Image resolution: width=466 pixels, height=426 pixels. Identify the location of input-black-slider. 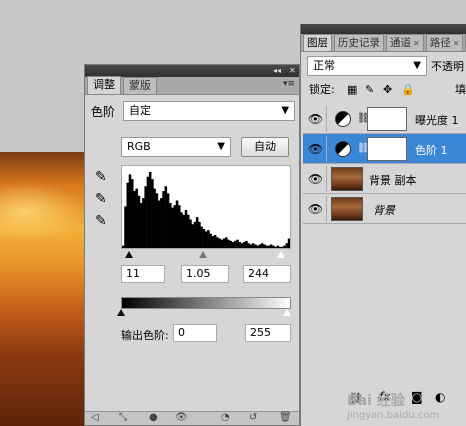
(129, 254).